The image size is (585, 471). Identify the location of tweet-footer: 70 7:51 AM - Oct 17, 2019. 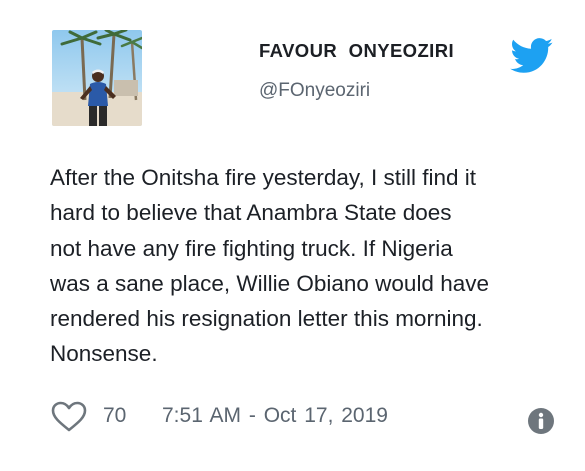
(292, 418).